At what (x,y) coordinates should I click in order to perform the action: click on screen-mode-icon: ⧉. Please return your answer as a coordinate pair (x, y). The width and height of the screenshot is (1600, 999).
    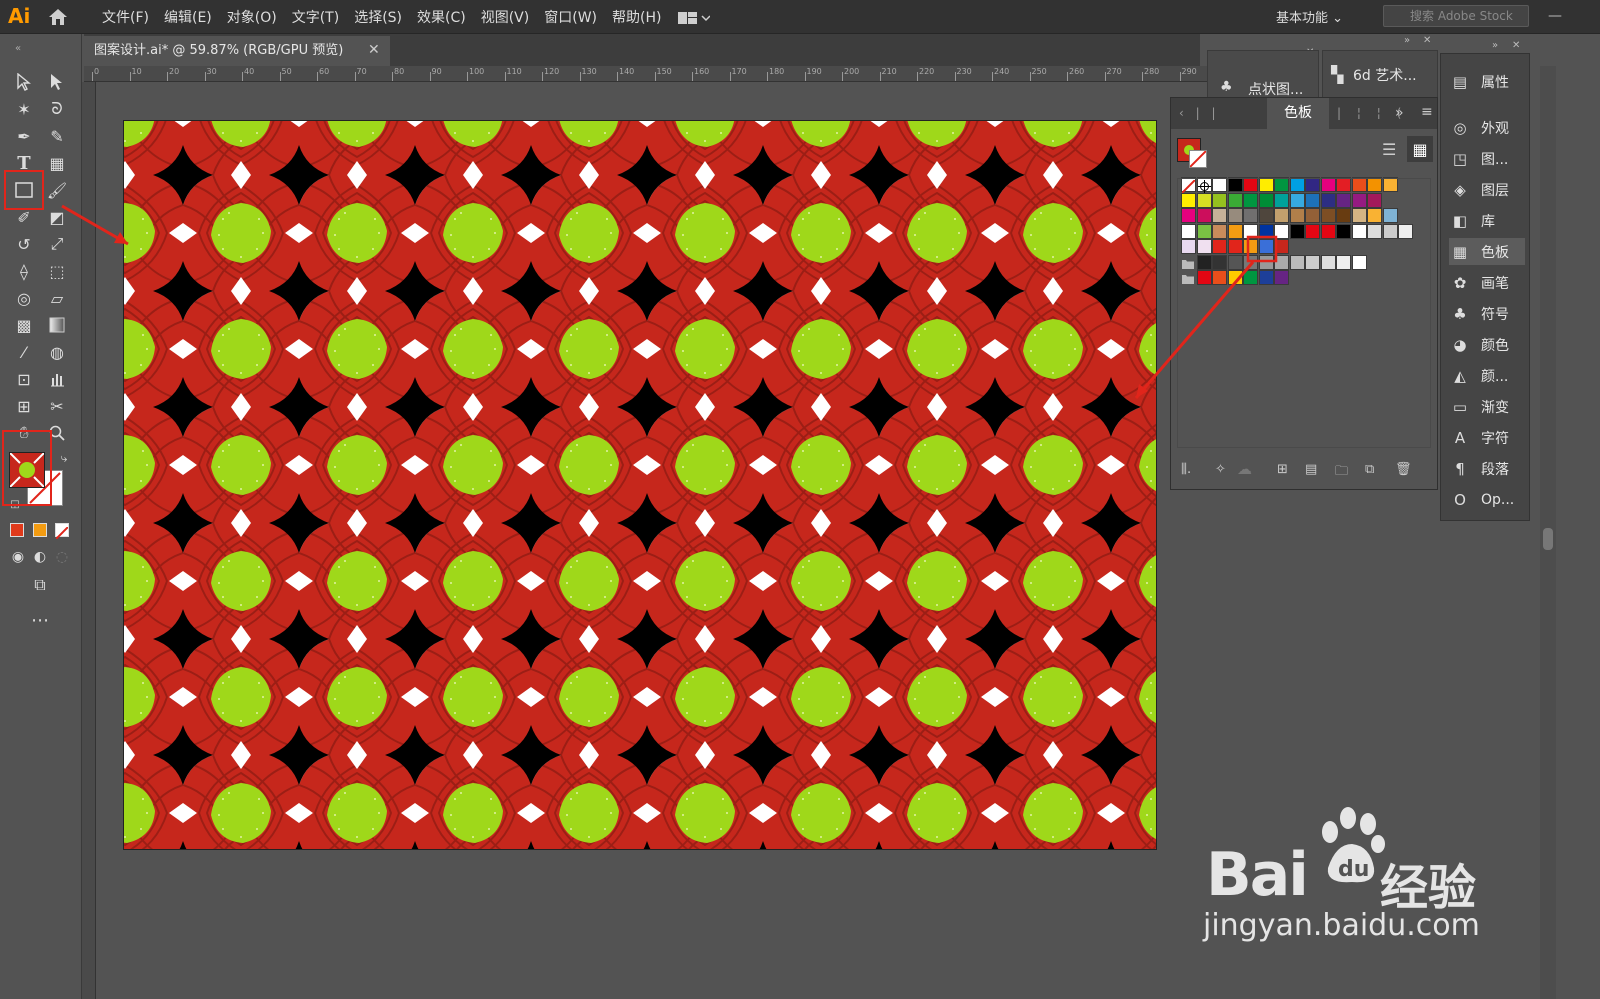
    Looking at the image, I should click on (40, 585).